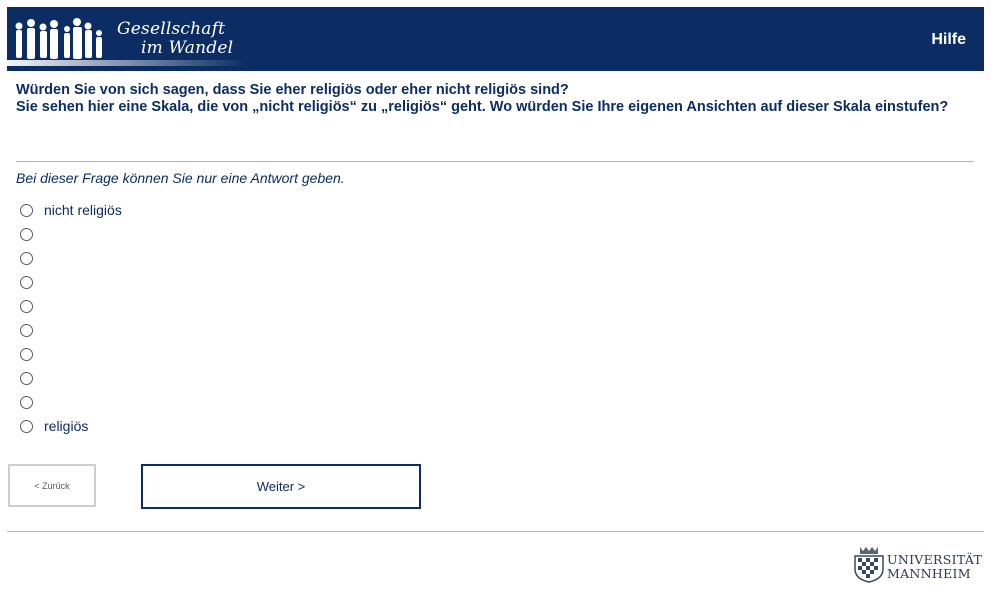 The image size is (1008, 607). I want to click on header-bar: Gesellschaft im Wandel Hilfe, so click(495, 39).